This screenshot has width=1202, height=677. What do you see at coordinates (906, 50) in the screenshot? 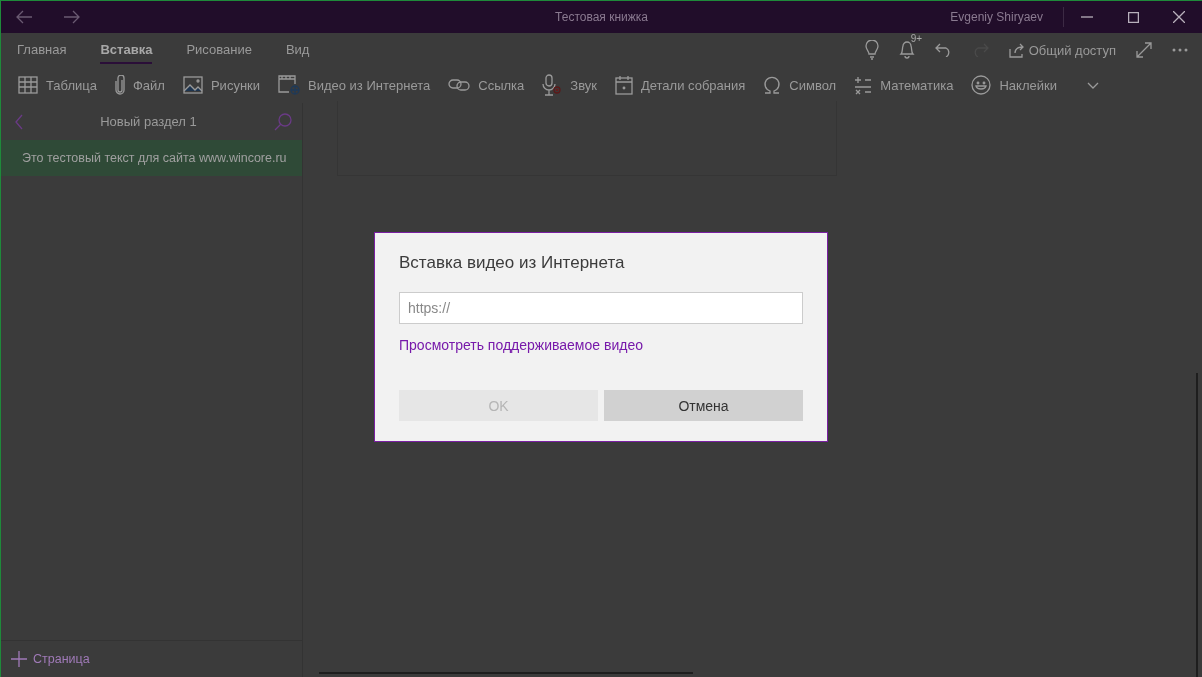
I see `bell-icon` at bounding box center [906, 50].